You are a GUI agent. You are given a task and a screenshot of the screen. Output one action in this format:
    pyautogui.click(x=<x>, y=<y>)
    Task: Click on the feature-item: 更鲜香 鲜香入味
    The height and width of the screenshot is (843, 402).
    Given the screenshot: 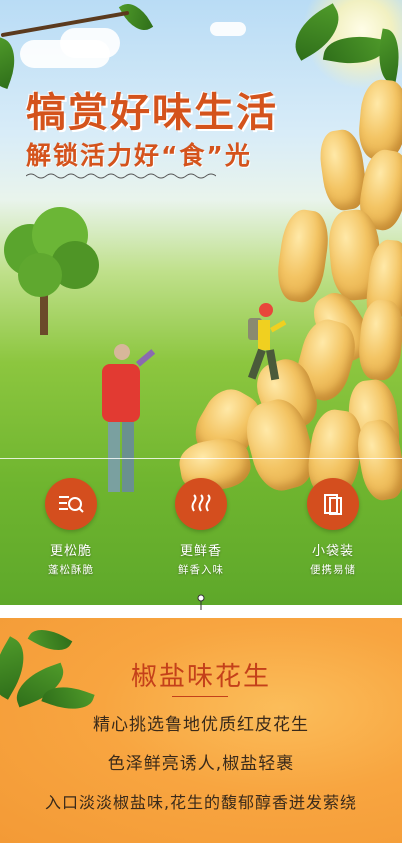 What is the action you would take?
    pyautogui.click(x=201, y=527)
    